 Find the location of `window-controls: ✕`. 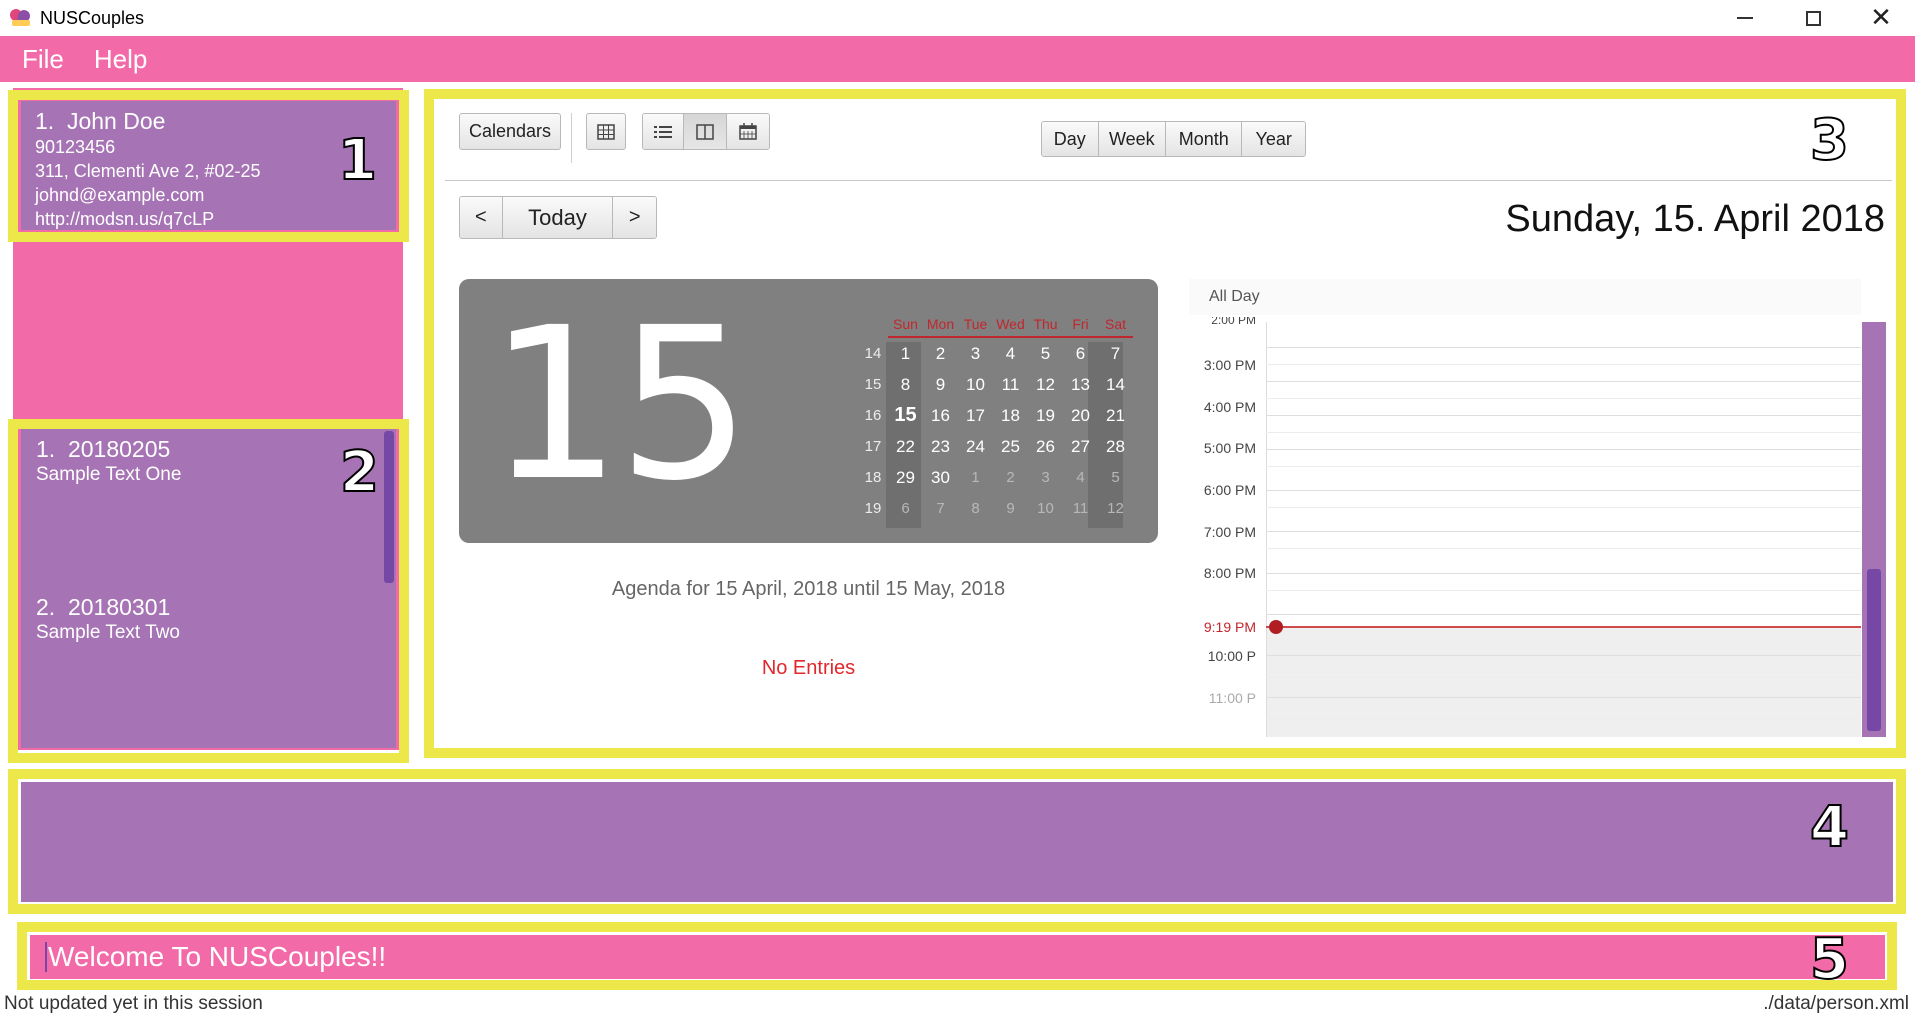

window-controls: ✕ is located at coordinates (1813, 18).